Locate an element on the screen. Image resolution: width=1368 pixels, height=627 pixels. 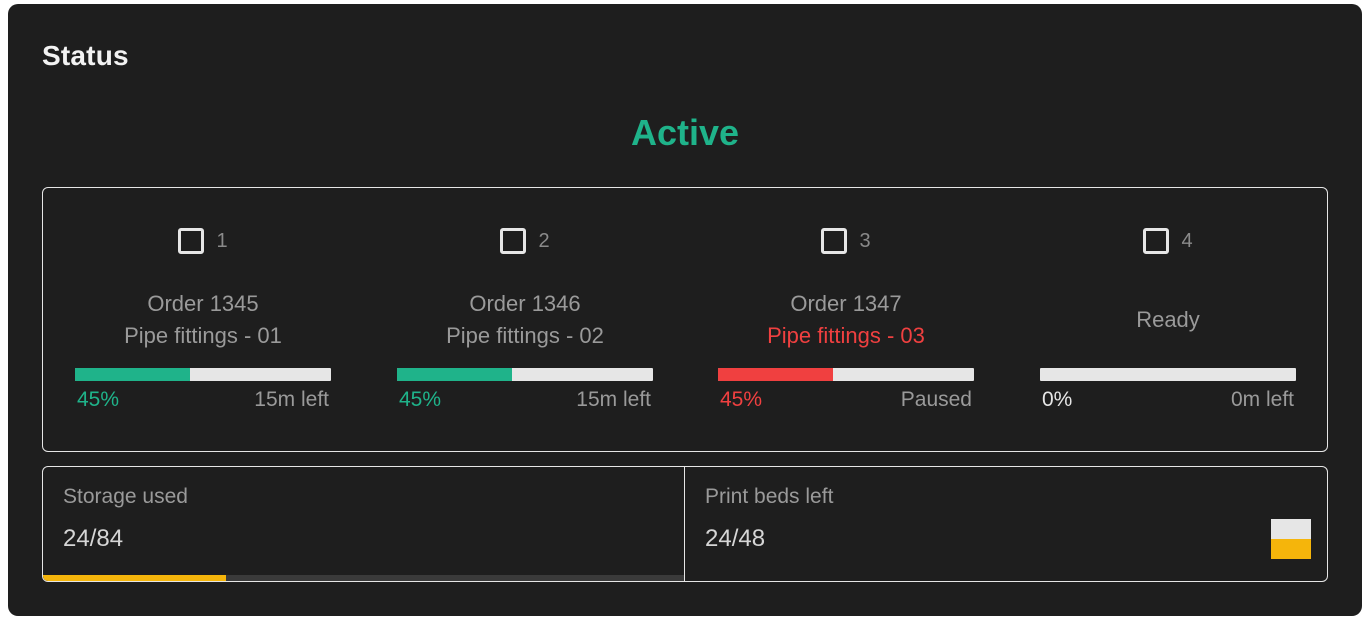
storage-label: Storage used is located at coordinates (125, 496).